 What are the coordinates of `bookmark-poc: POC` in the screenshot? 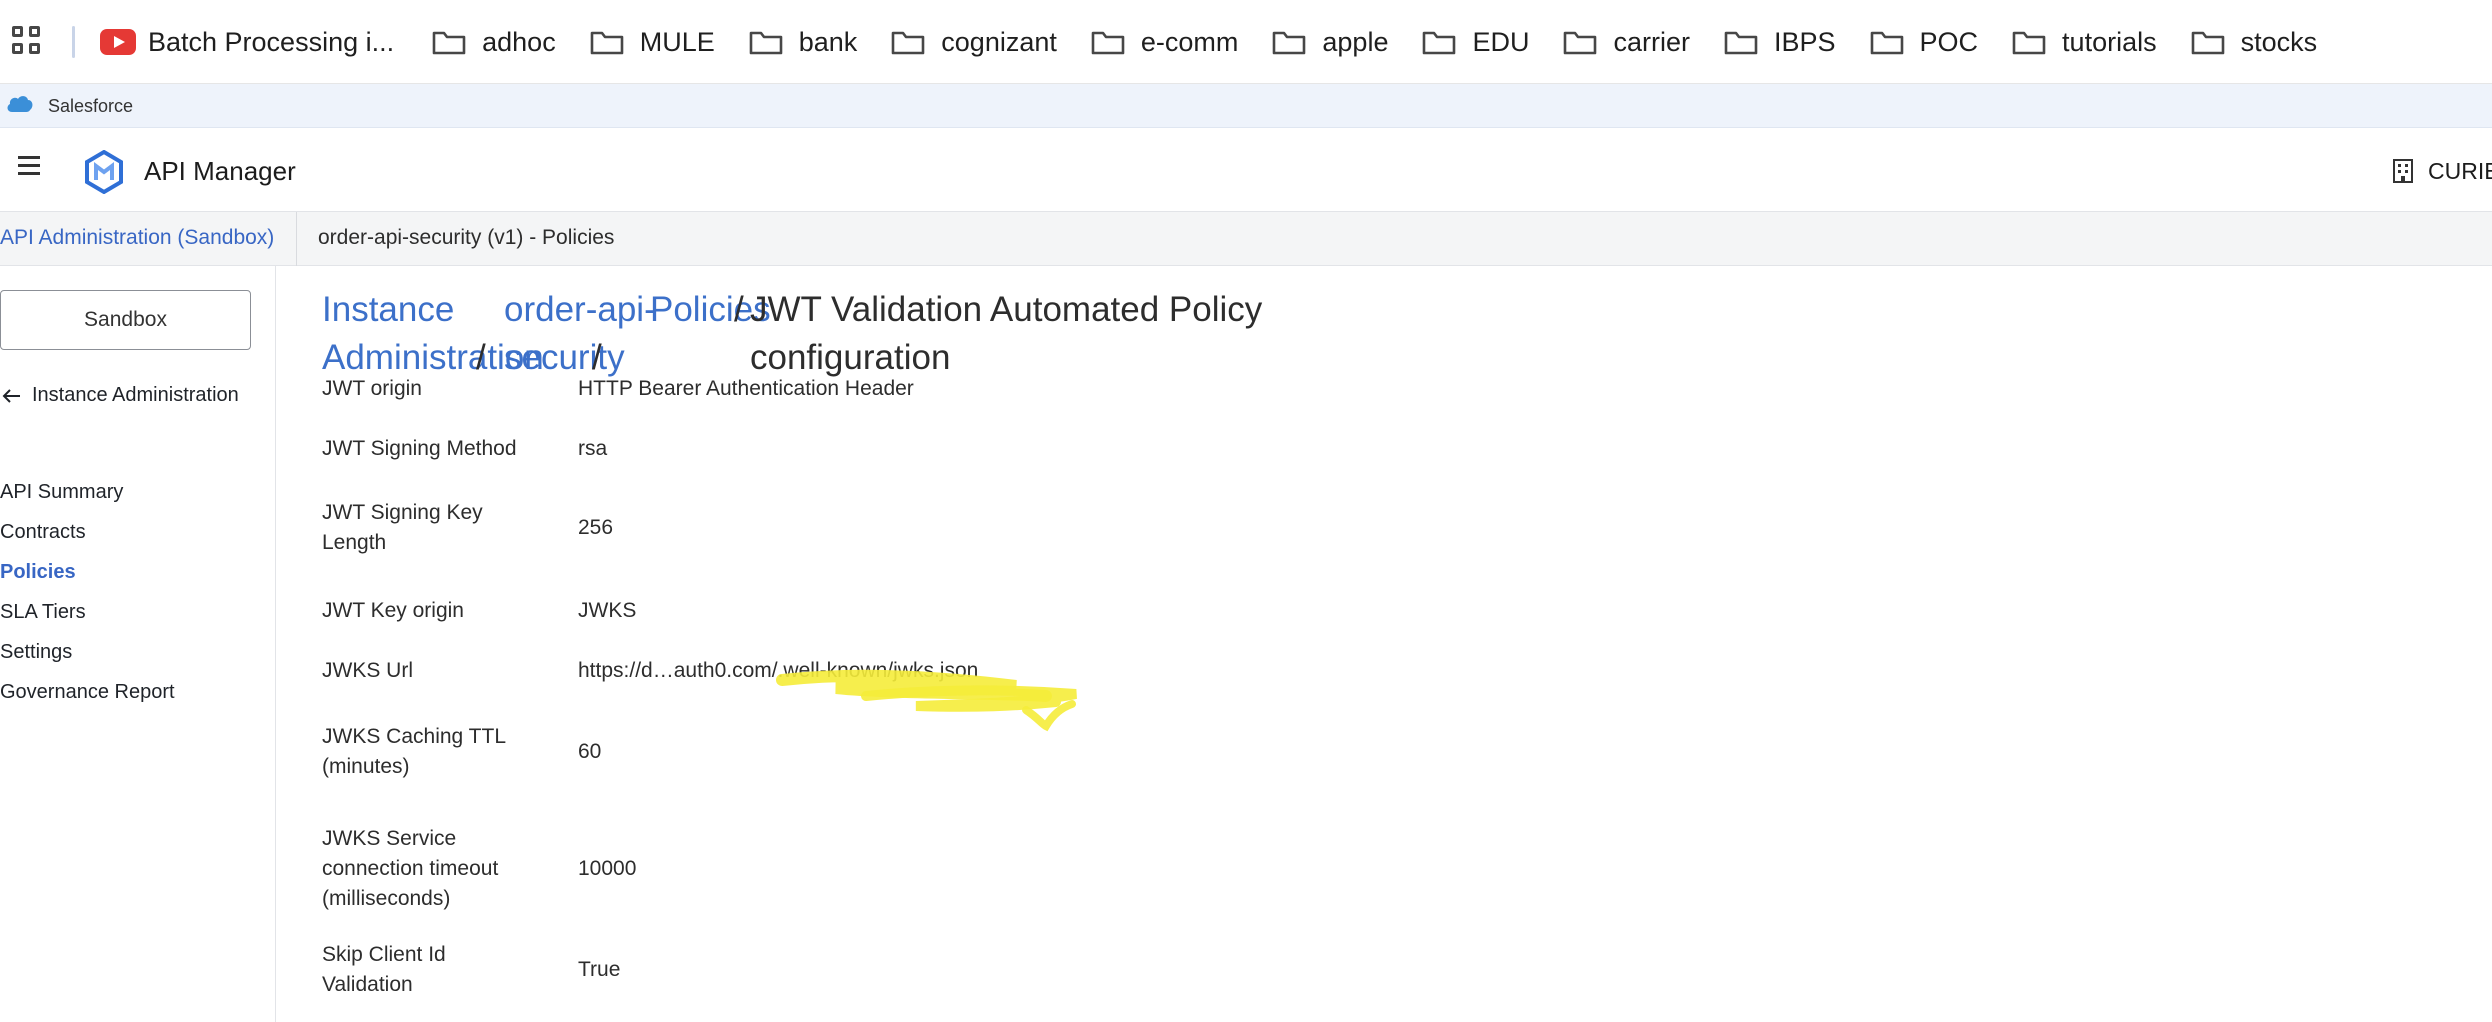 It's located at (1924, 42).